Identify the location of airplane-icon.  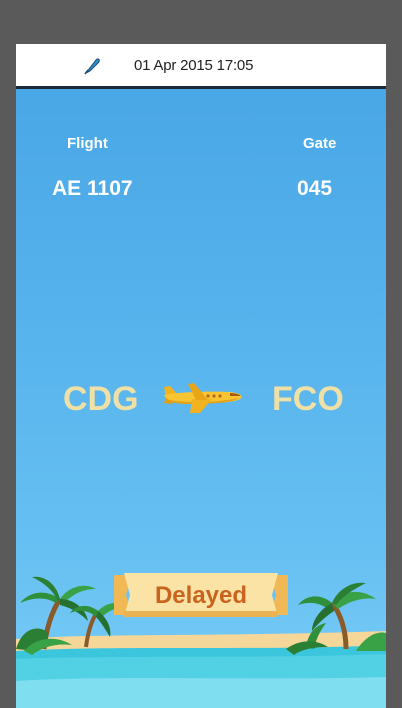
(203, 398).